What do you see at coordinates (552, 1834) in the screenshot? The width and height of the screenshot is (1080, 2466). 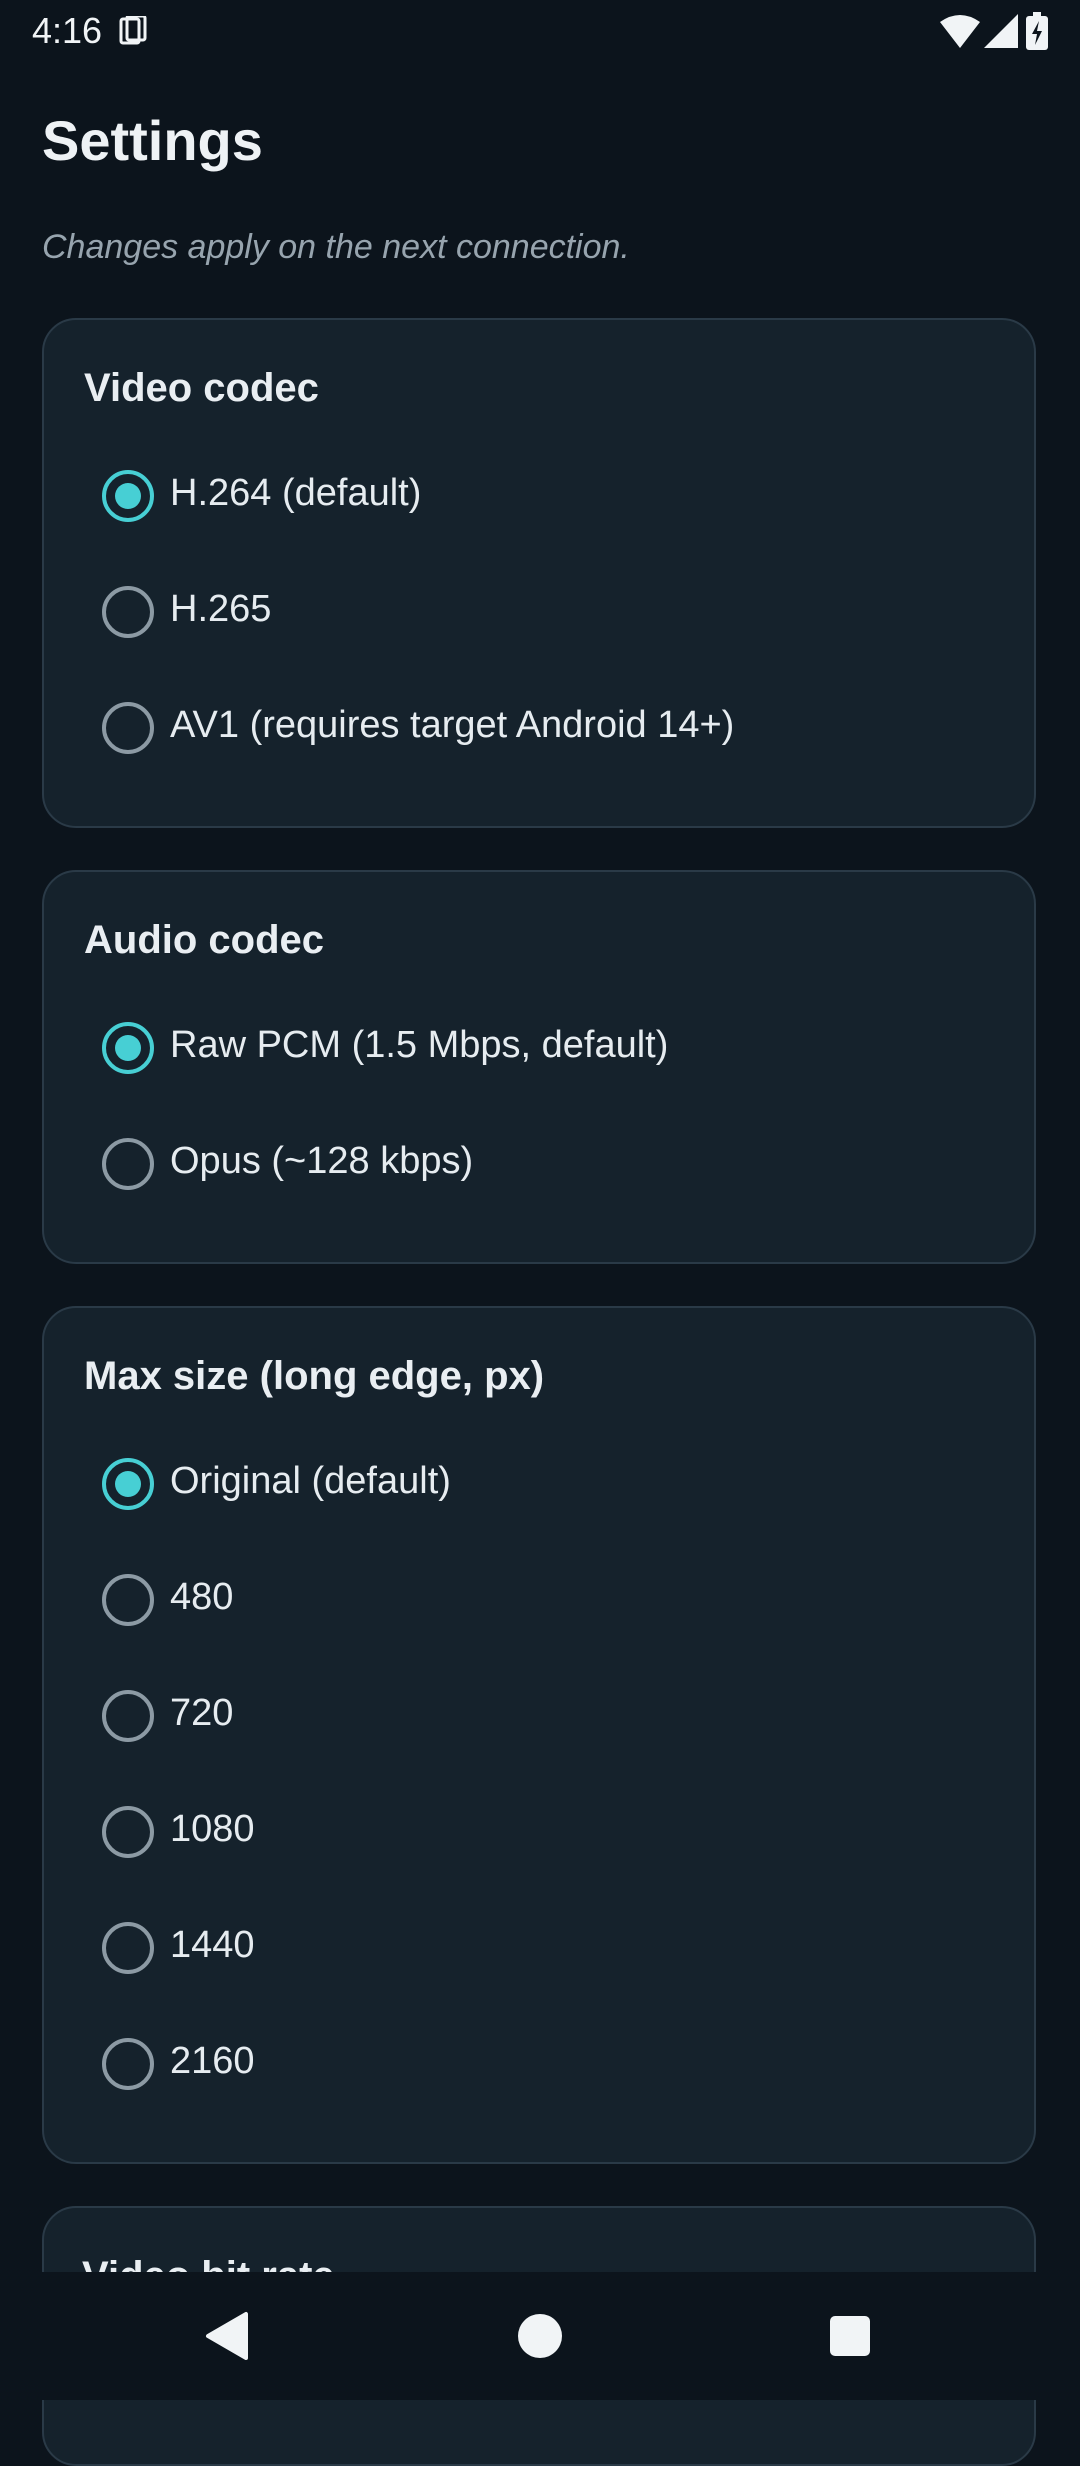 I see `radio-option-1080: 1080` at bounding box center [552, 1834].